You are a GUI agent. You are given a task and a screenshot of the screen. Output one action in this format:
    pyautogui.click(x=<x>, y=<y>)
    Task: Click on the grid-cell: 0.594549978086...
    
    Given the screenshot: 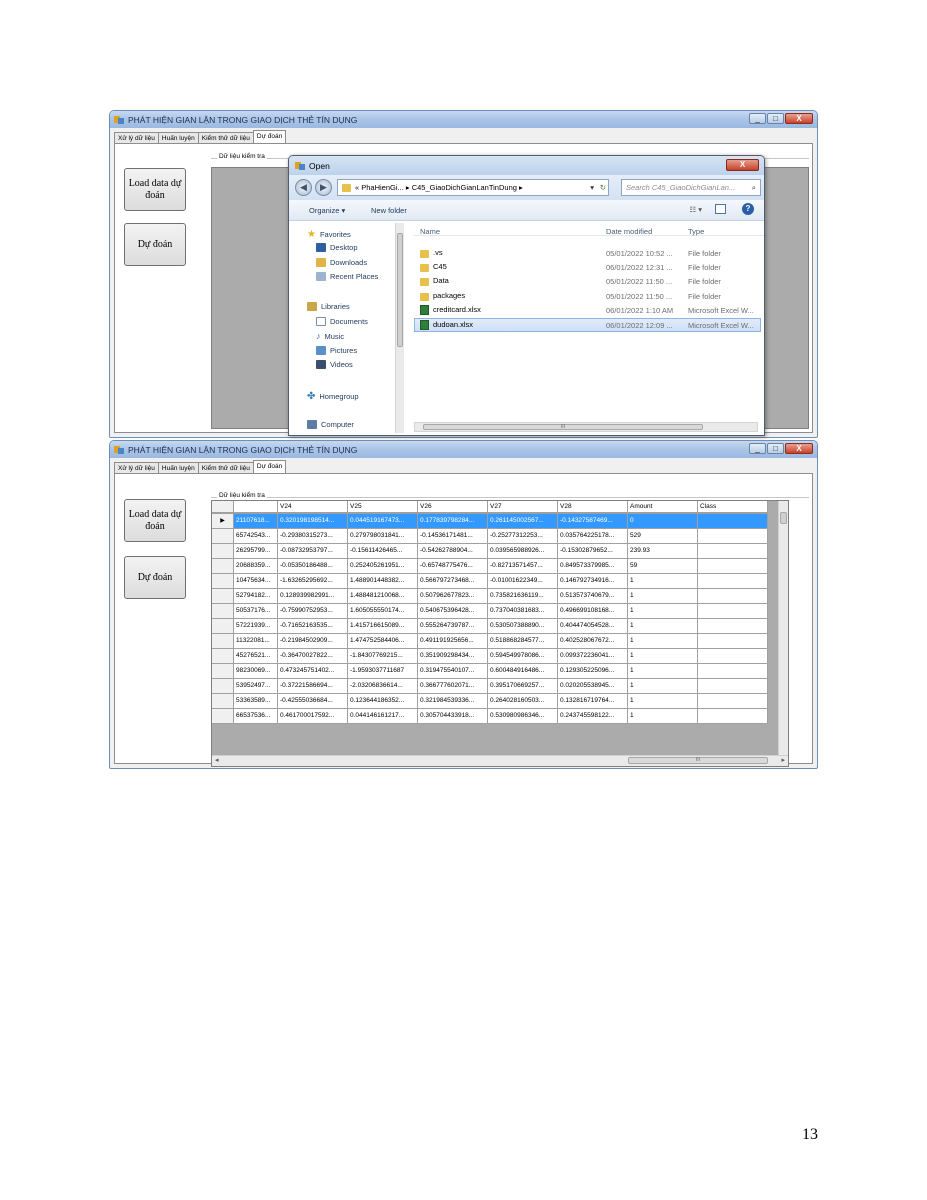 What is the action you would take?
    pyautogui.click(x=523, y=656)
    